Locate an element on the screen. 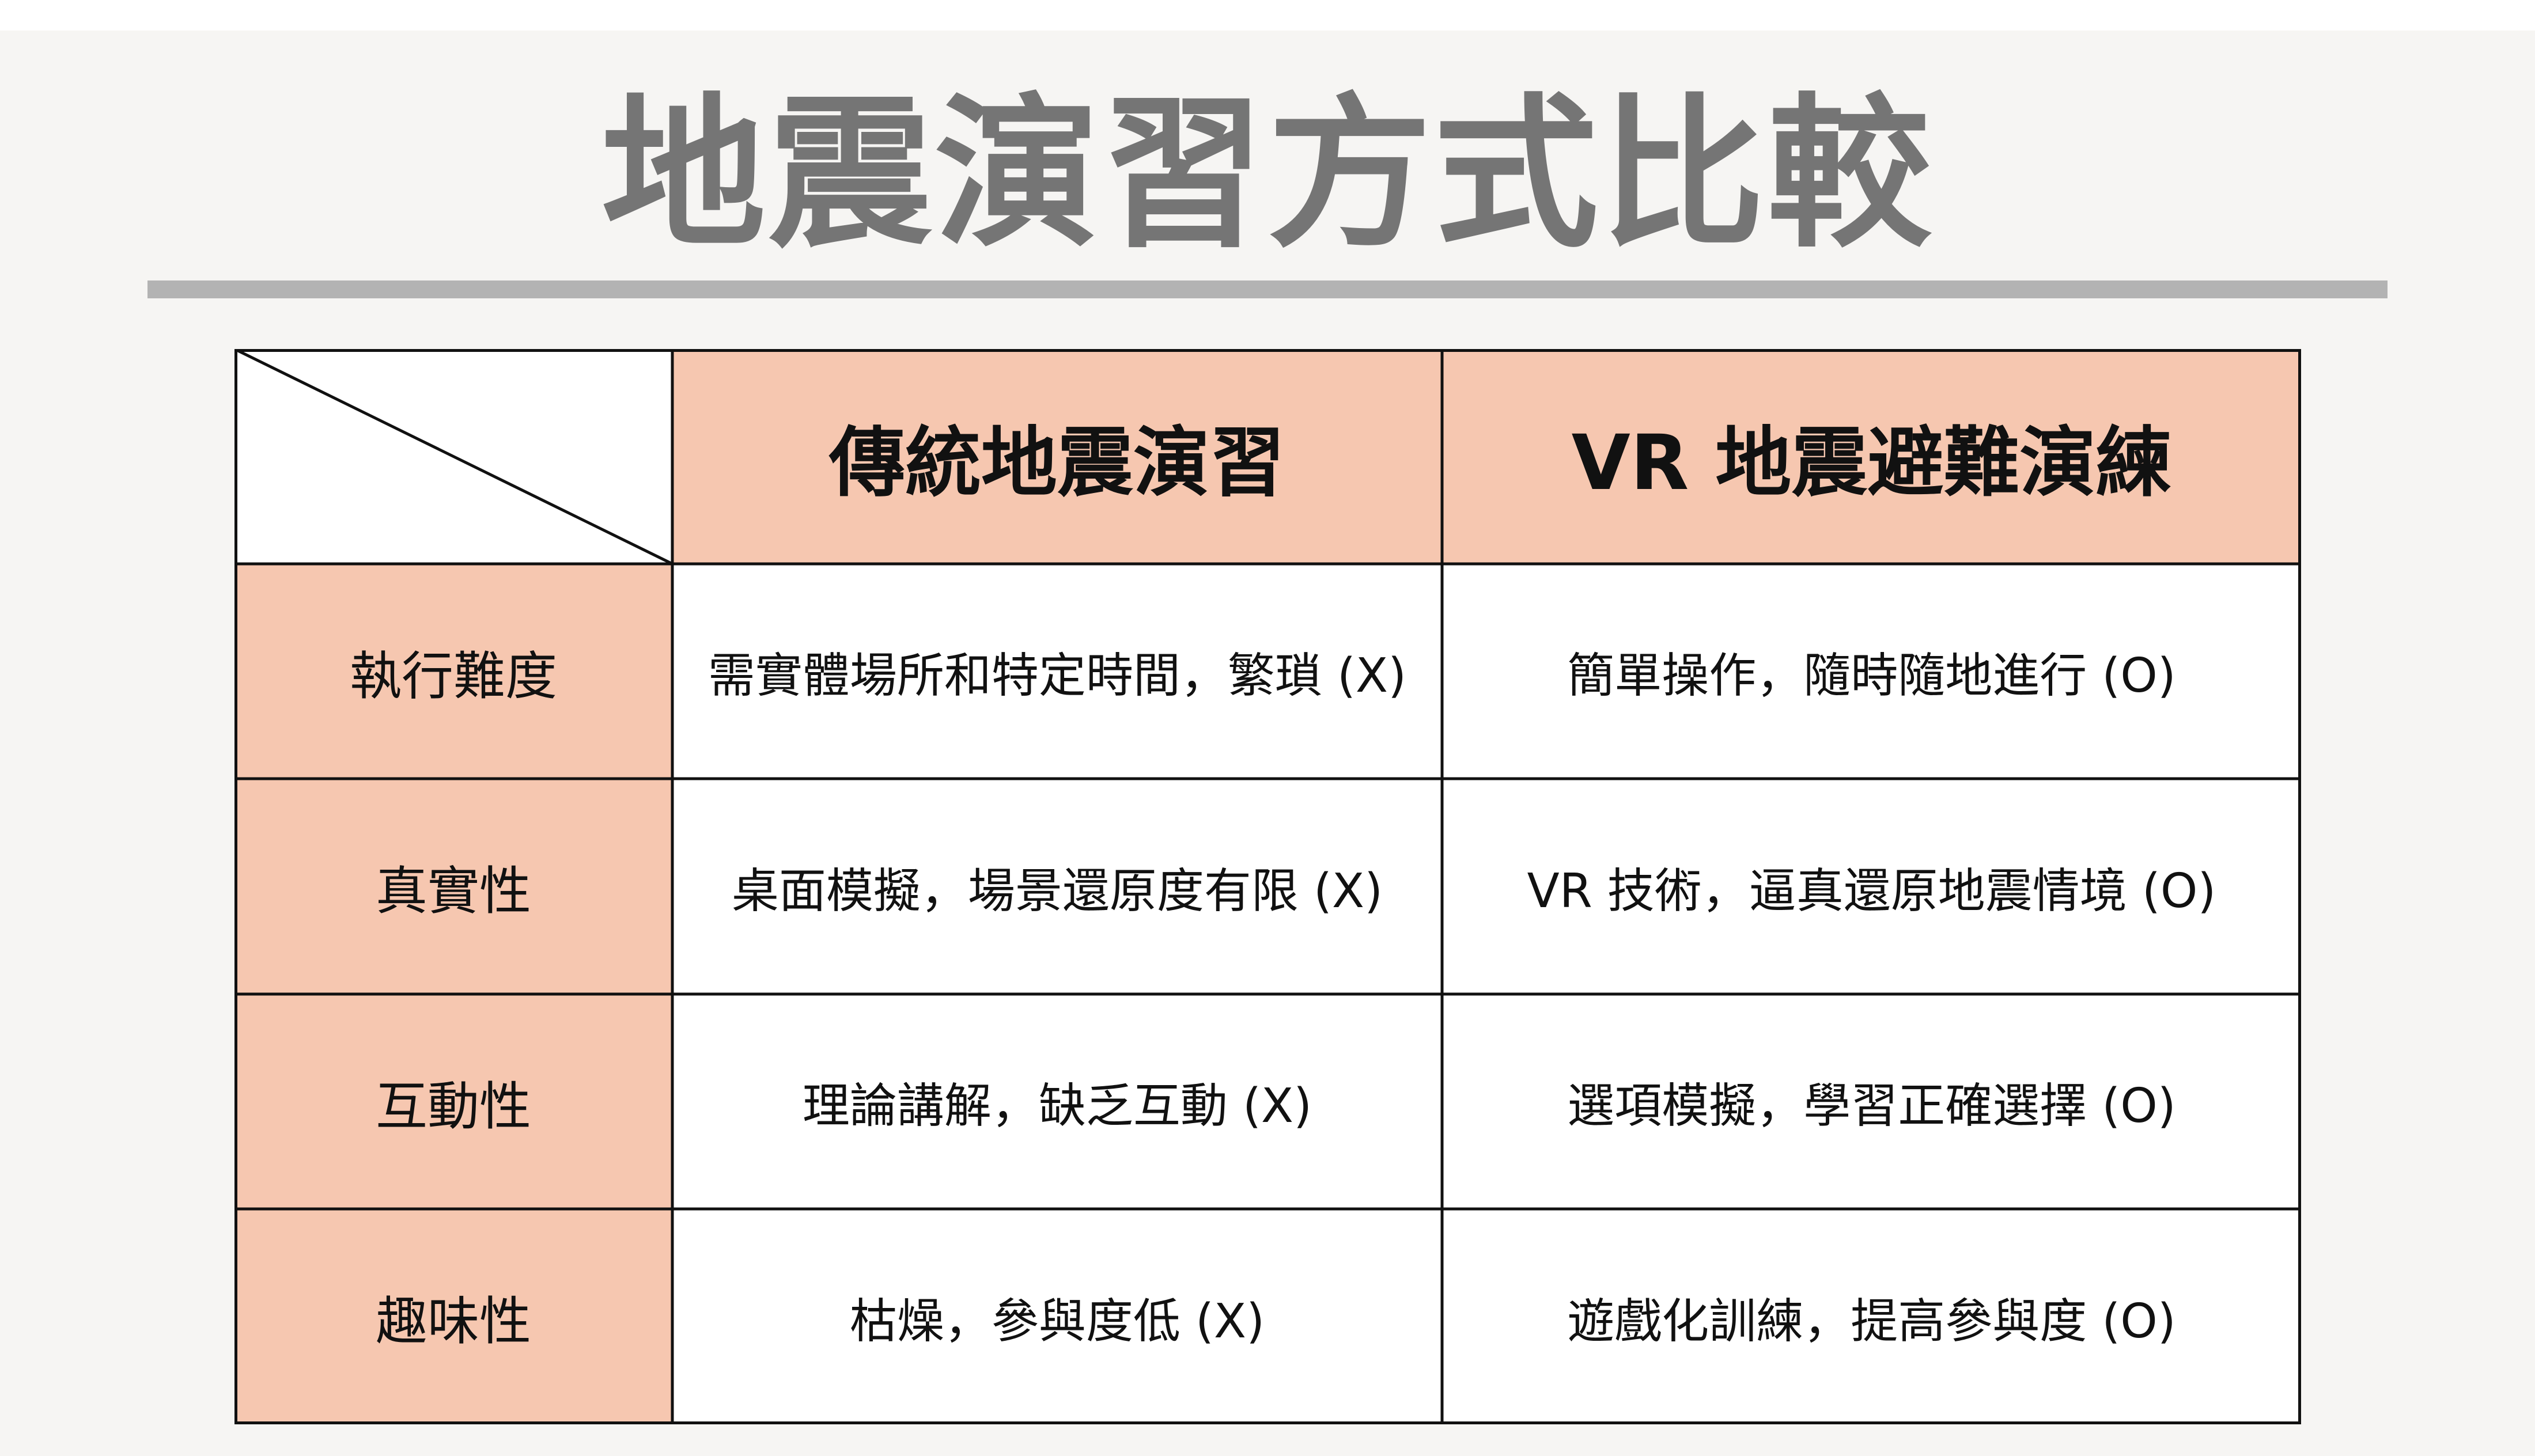  table-cell: 理論講解，缺乏互動 (X) is located at coordinates (1057, 1101).